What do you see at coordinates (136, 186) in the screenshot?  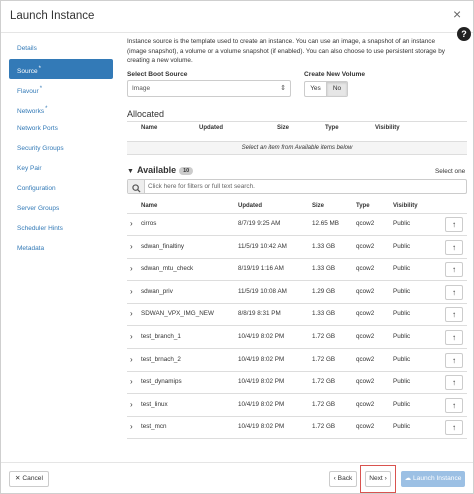 I see `search-icon` at bounding box center [136, 186].